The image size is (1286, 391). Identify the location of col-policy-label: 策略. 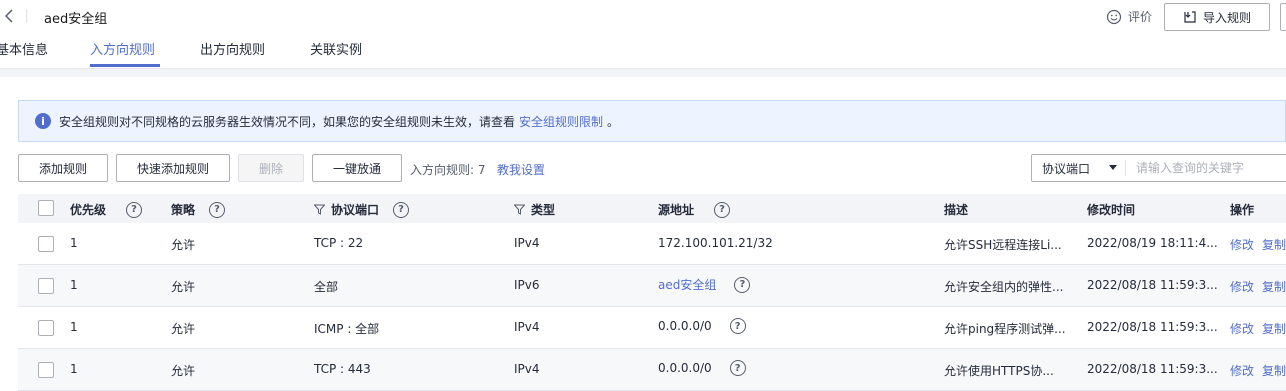
(183, 210).